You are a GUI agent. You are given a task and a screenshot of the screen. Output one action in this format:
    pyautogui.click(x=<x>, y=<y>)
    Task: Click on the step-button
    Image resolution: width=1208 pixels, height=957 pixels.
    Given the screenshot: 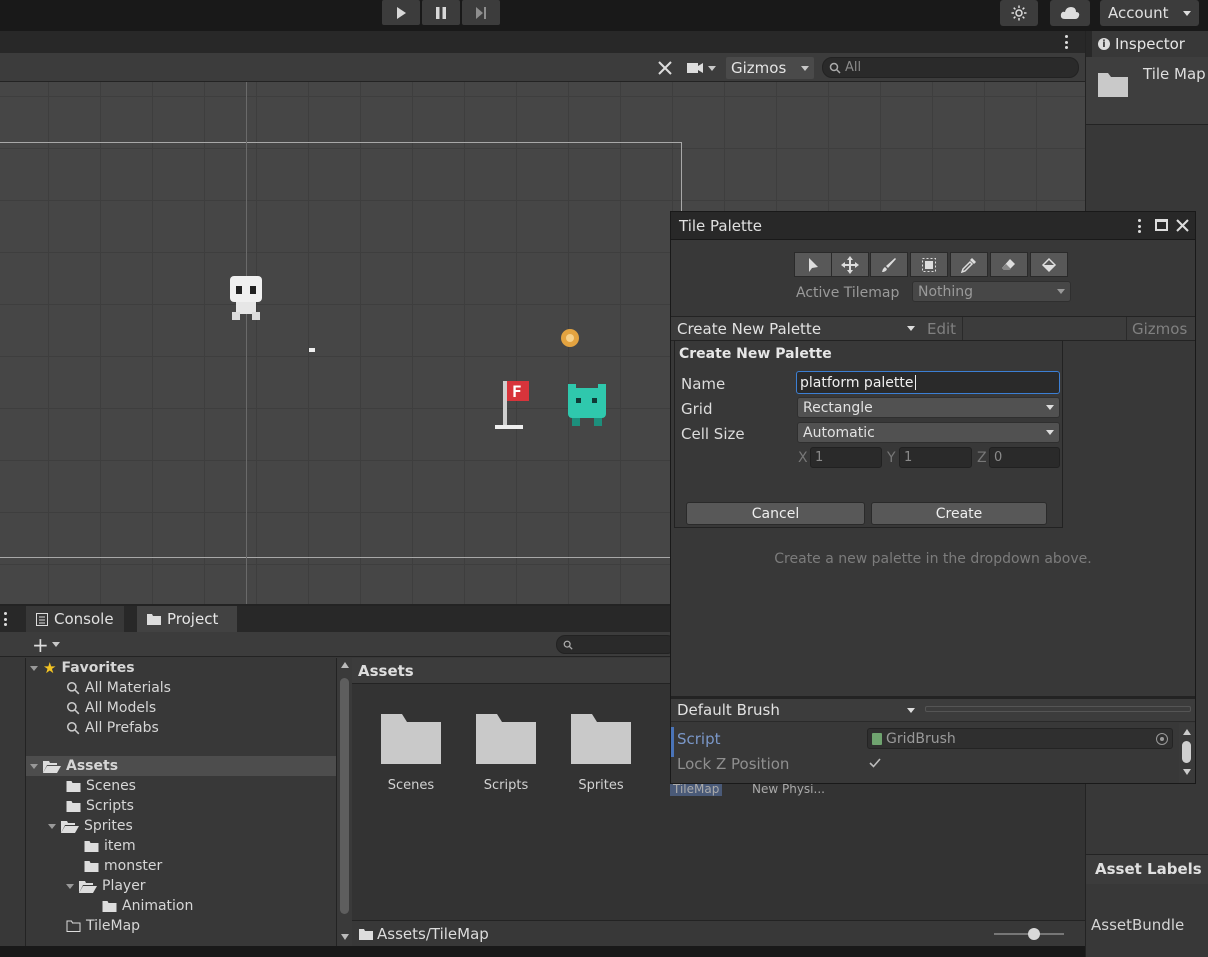 What is the action you would take?
    pyautogui.click(x=481, y=12)
    